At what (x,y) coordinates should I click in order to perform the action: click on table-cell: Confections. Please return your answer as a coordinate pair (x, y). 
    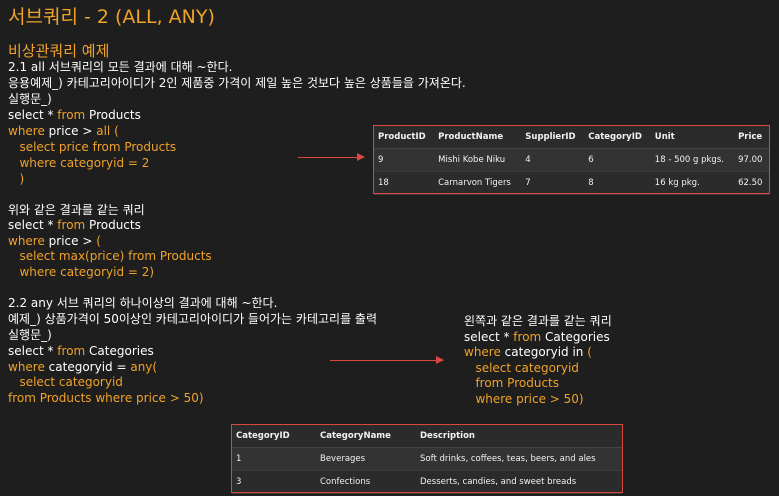
    Looking at the image, I should click on (366, 482).